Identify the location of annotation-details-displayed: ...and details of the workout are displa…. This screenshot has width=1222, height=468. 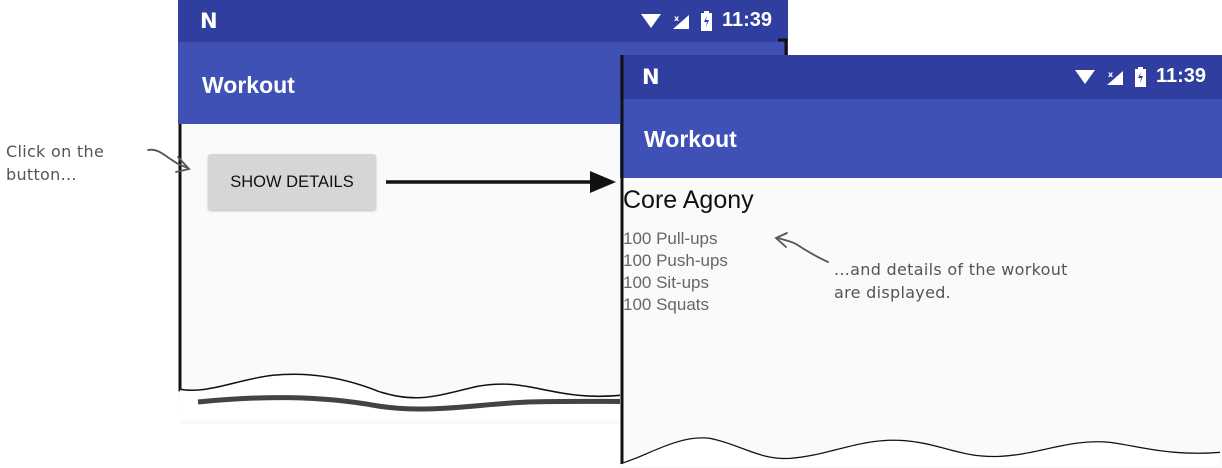
(951, 281).